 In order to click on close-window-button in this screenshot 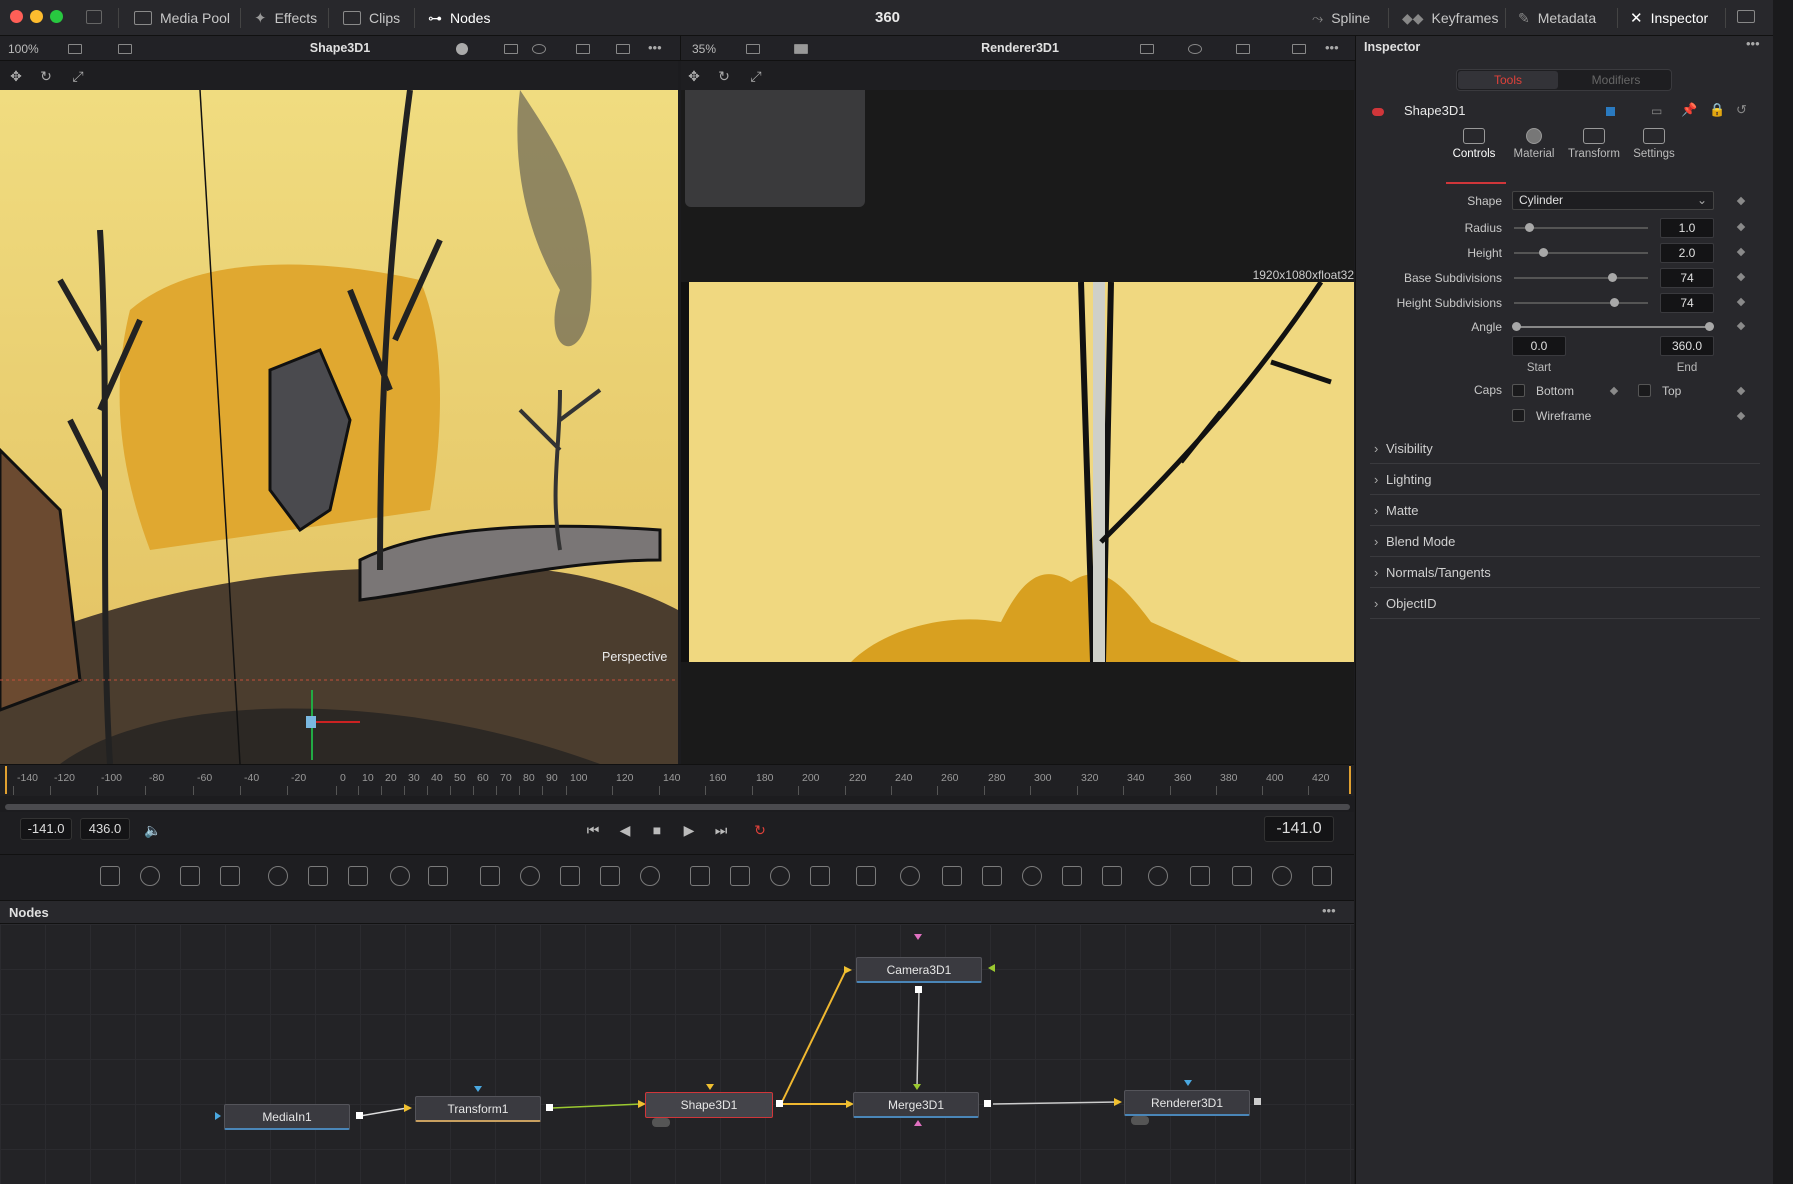, I will do `click(16, 16)`.